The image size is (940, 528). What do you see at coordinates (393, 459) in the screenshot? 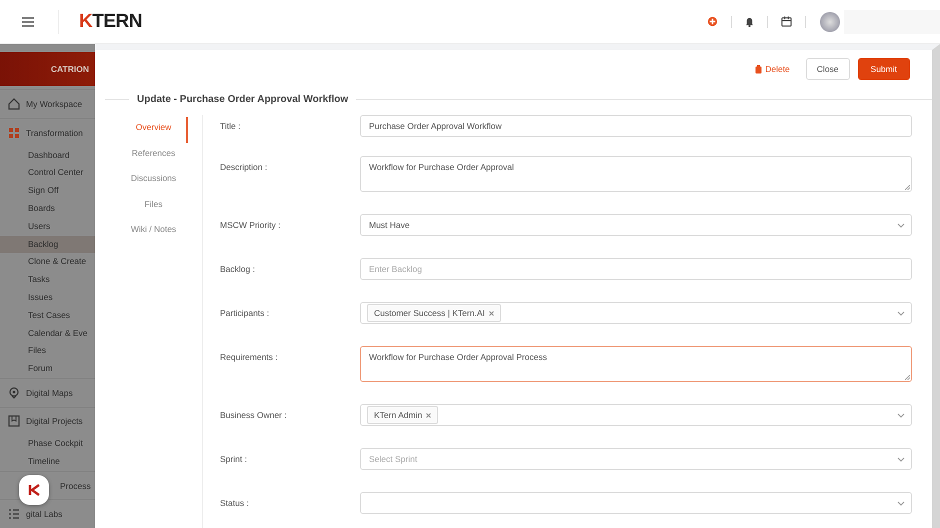
I see `field-placeholder: Select Sprint` at bounding box center [393, 459].